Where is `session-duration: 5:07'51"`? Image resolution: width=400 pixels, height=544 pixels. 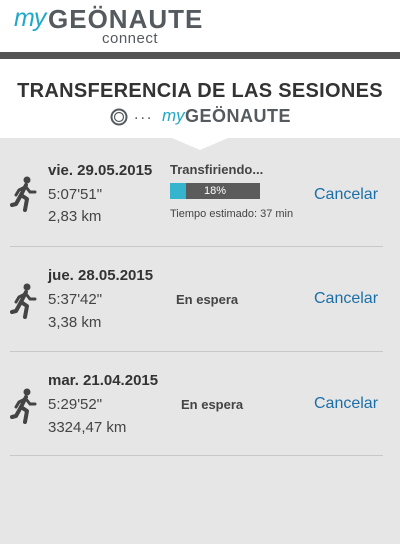
session-duration: 5:07'51" is located at coordinates (75, 194).